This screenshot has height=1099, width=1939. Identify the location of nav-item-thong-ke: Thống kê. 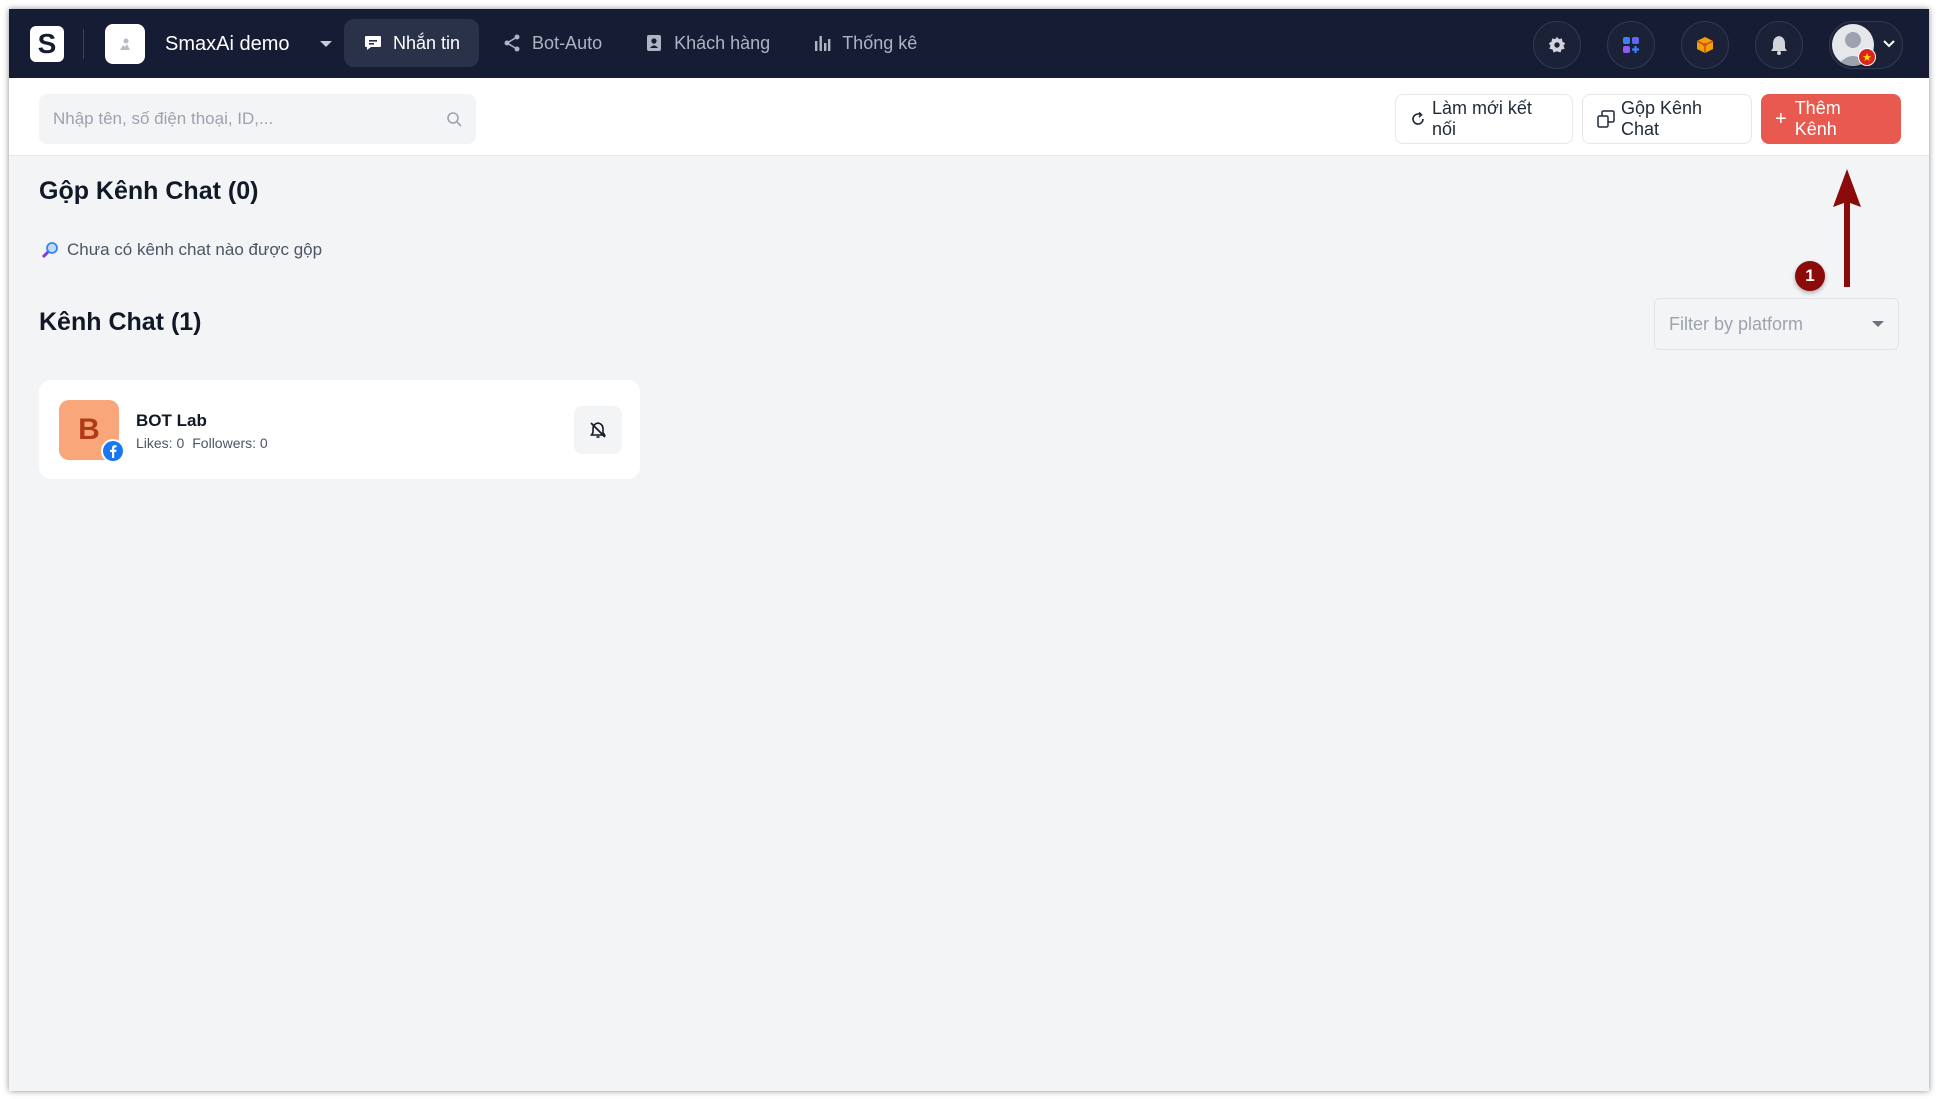
(864, 43).